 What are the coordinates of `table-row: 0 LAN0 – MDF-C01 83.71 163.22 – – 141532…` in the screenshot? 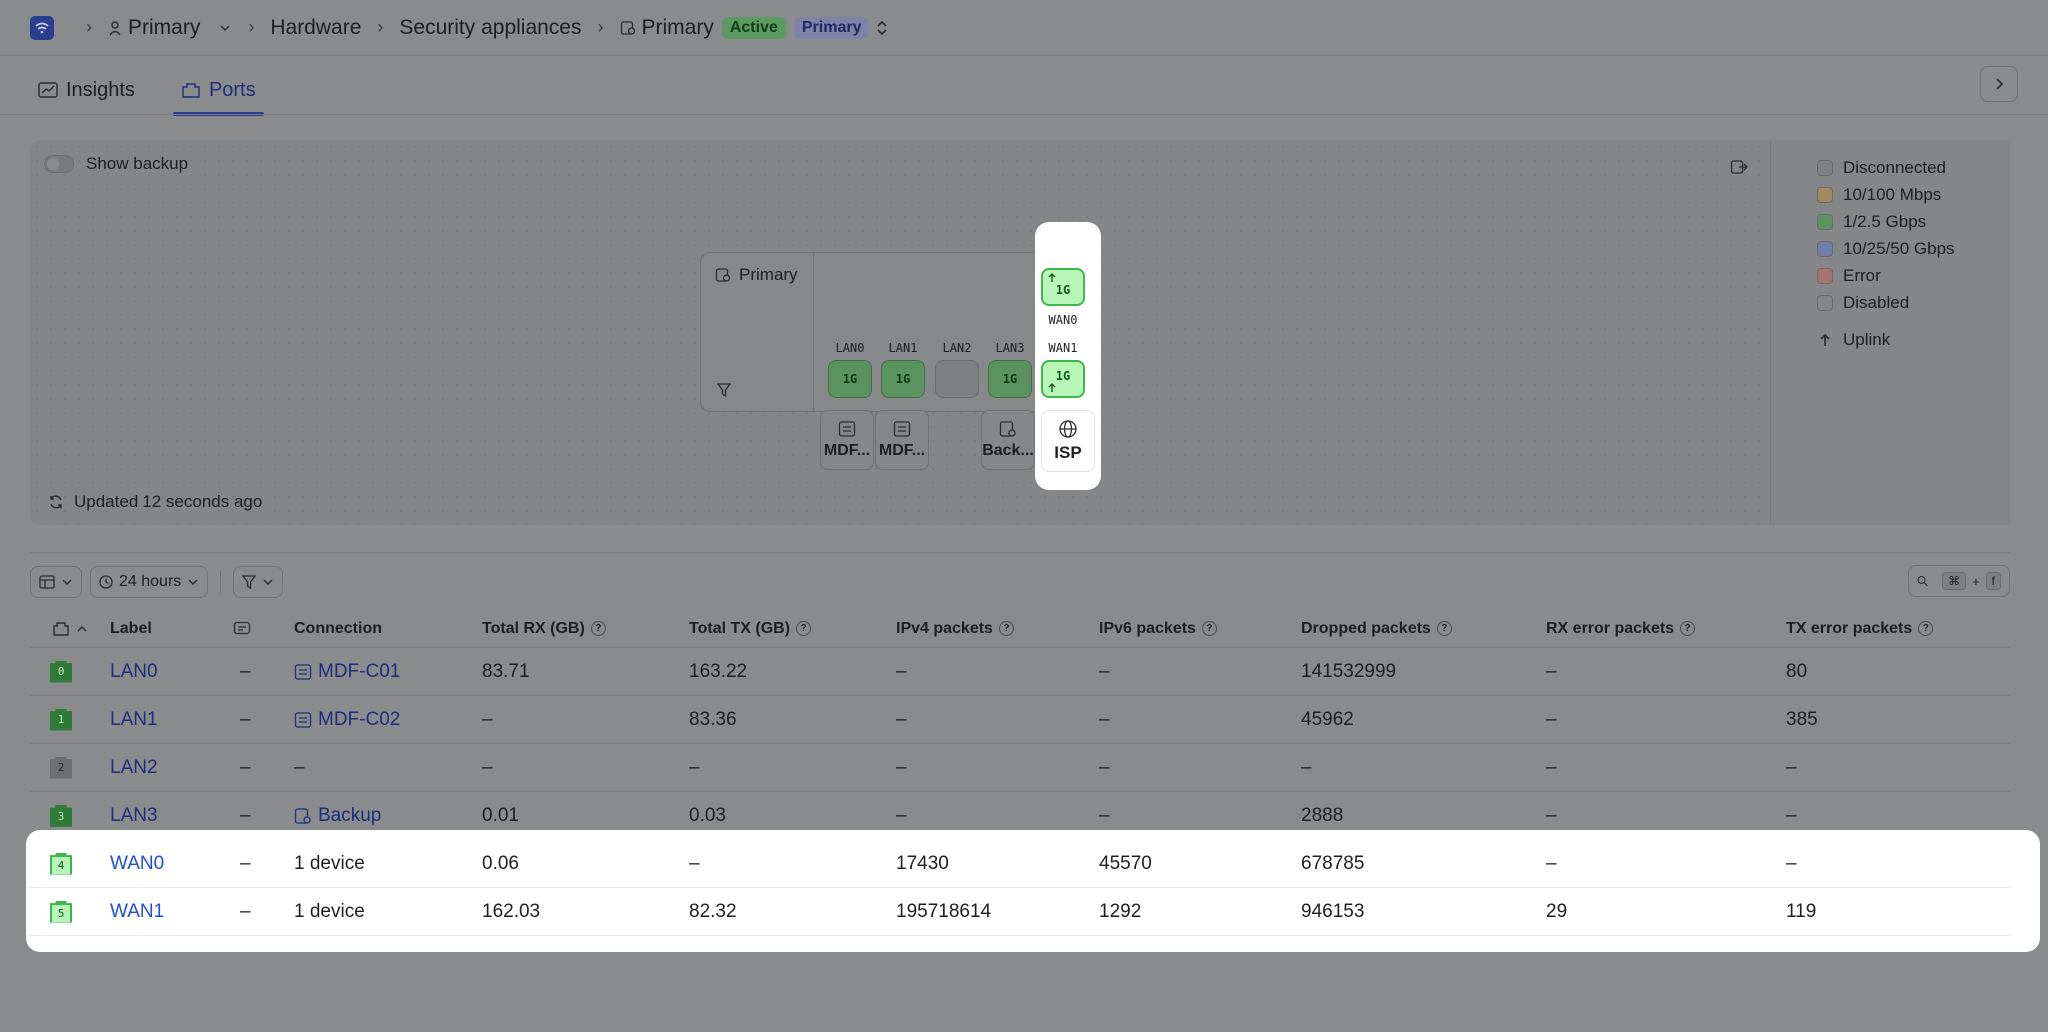 It's located at (1020, 672).